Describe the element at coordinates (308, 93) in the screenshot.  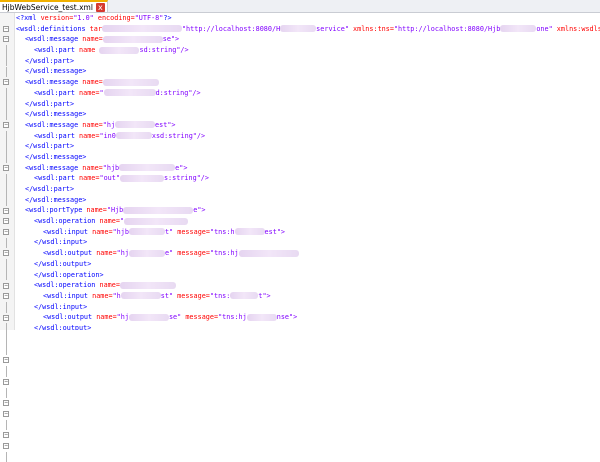
I see `code-line: <wsdl:part name="d:string"/>` at that location.